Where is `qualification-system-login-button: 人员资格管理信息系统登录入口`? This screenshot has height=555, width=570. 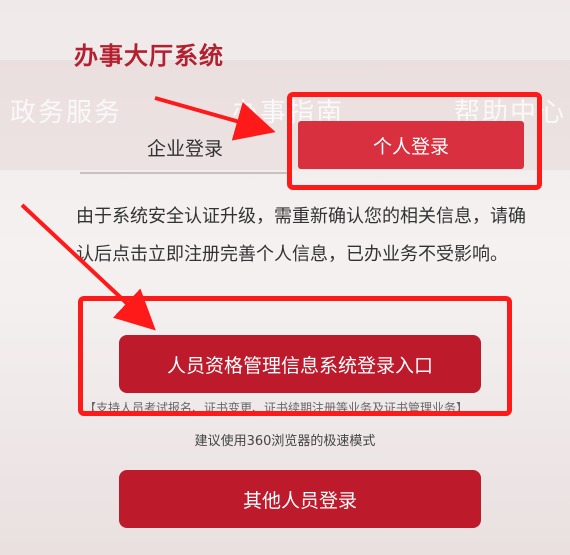
qualification-system-login-button: 人员资格管理信息系统登录入口 is located at coordinates (300, 364).